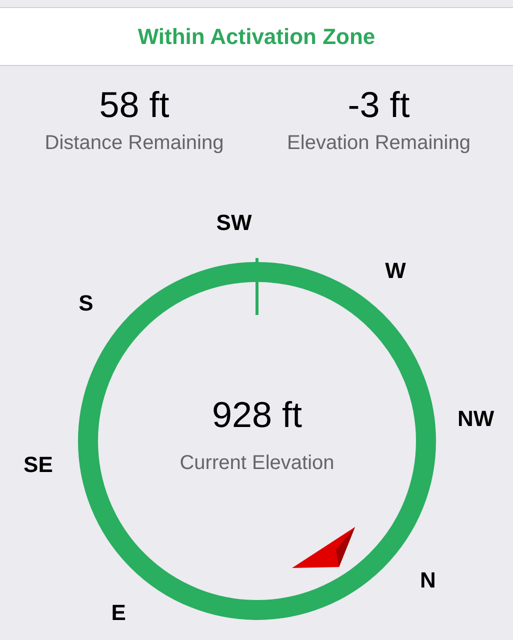 The width and height of the screenshot is (513, 640). What do you see at coordinates (428, 579) in the screenshot?
I see `direction-label: N` at bounding box center [428, 579].